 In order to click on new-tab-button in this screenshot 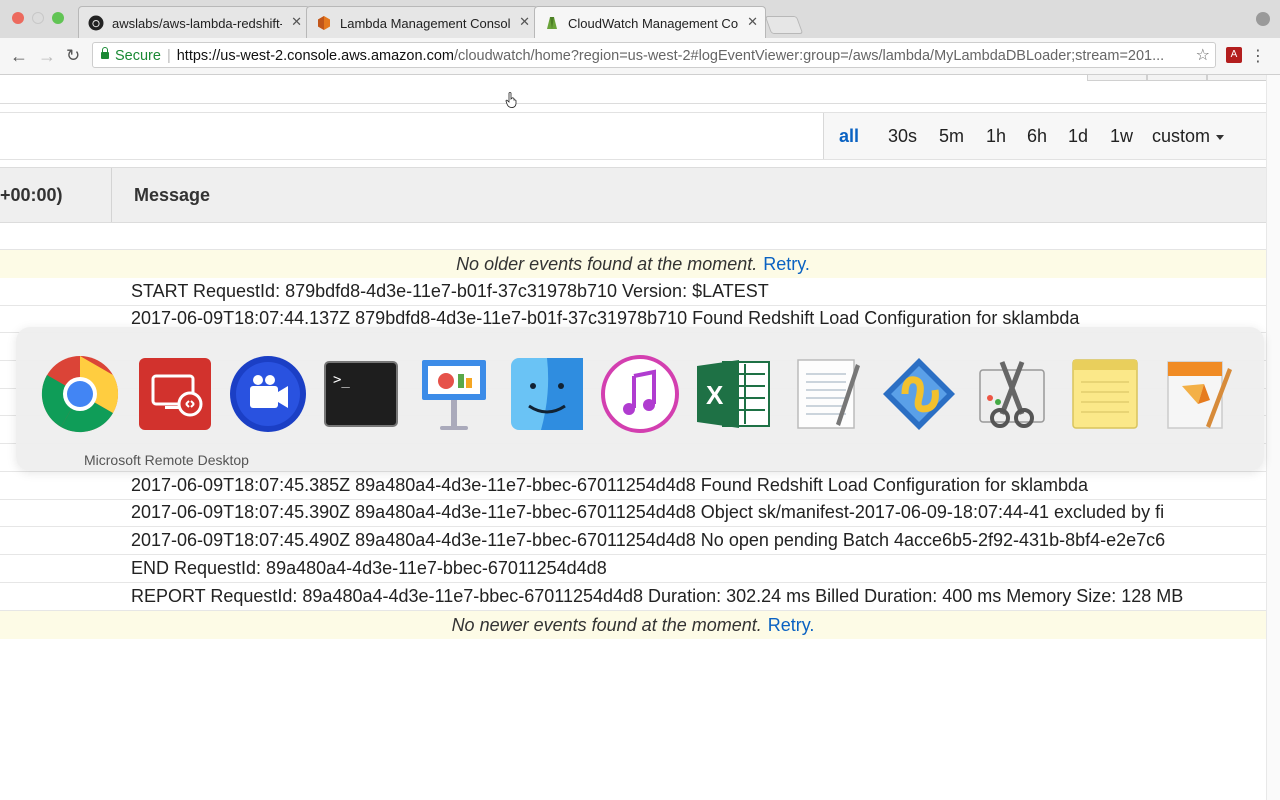, I will do `click(784, 25)`.